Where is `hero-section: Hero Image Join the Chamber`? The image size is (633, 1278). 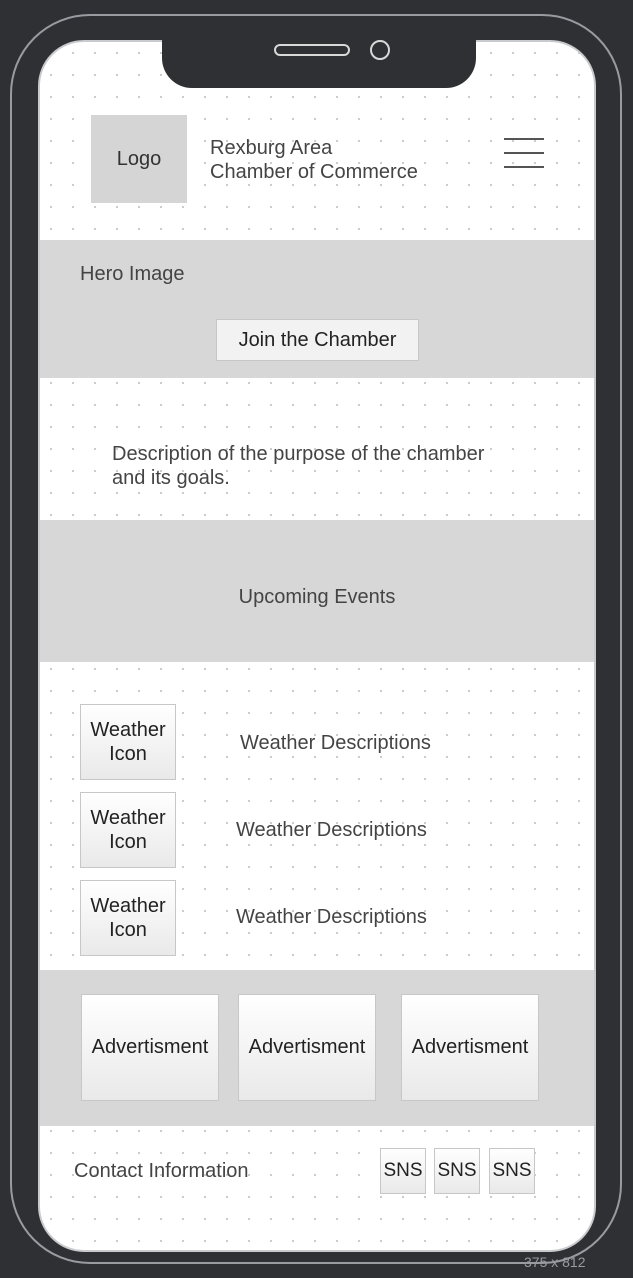 hero-section: Hero Image Join the Chamber is located at coordinates (317, 309).